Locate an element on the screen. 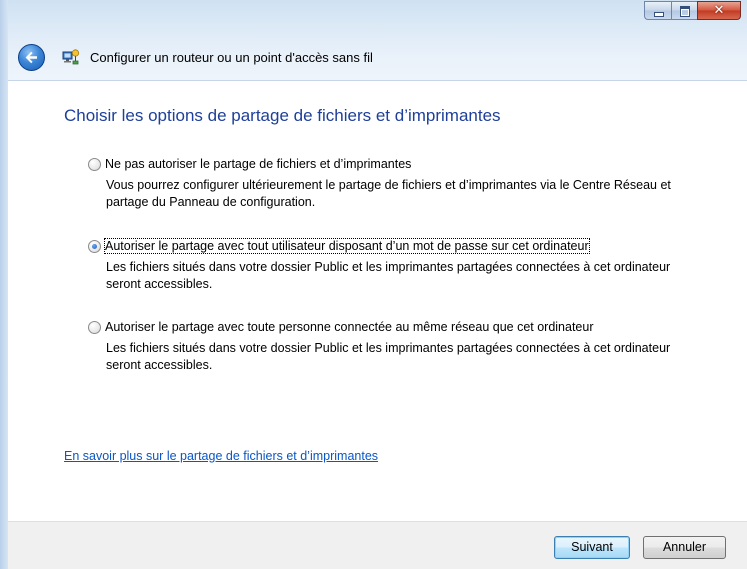 The height and width of the screenshot is (569, 747). network-wizard-icon is located at coordinates (71, 57).